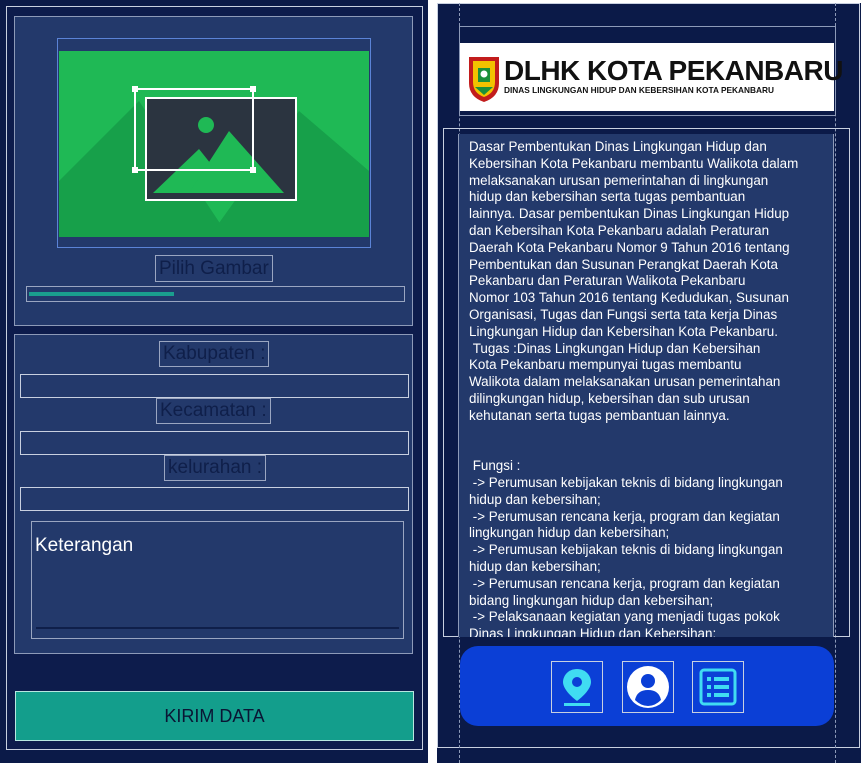  Describe the element at coordinates (673, 70) in the screenshot. I see `logo-title: DLHK KOTA PEKANBARU` at that location.